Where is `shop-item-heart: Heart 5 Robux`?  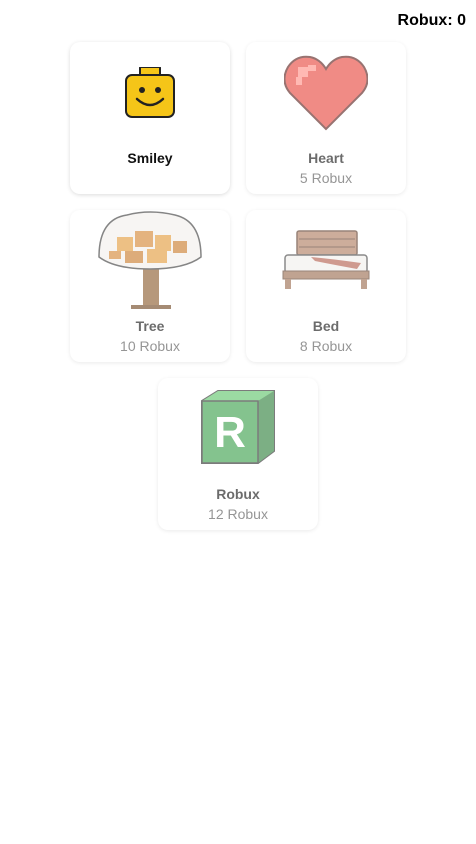
shop-item-heart: Heart 5 Robux is located at coordinates (326, 118).